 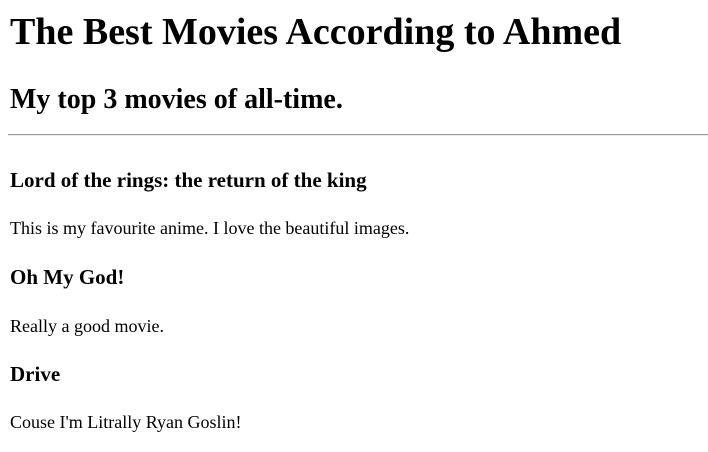 I want to click on section-divider, so click(x=358, y=135).